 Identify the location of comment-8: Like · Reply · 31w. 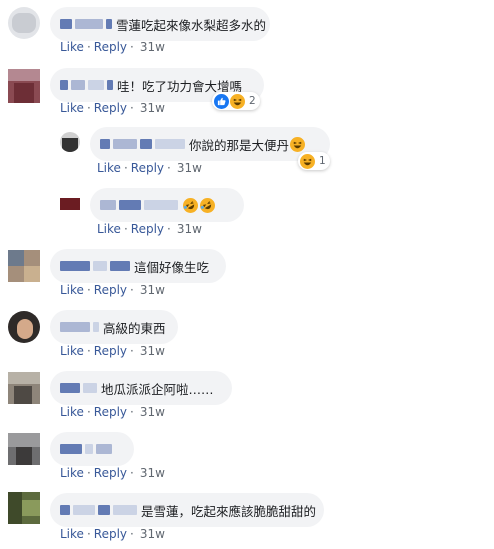
(247, 457).